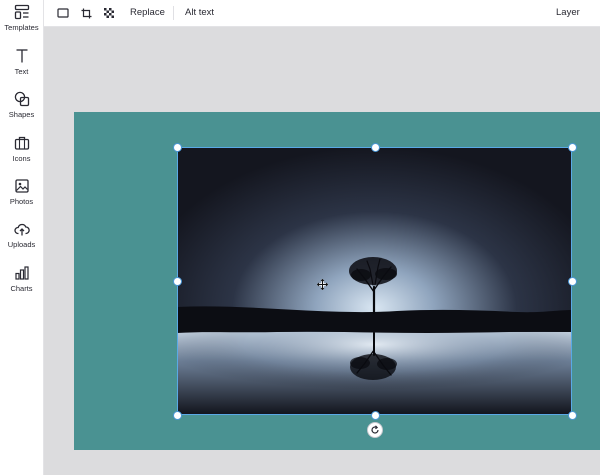 The width and height of the screenshot is (600, 475). I want to click on transparency-icon, so click(108, 12).